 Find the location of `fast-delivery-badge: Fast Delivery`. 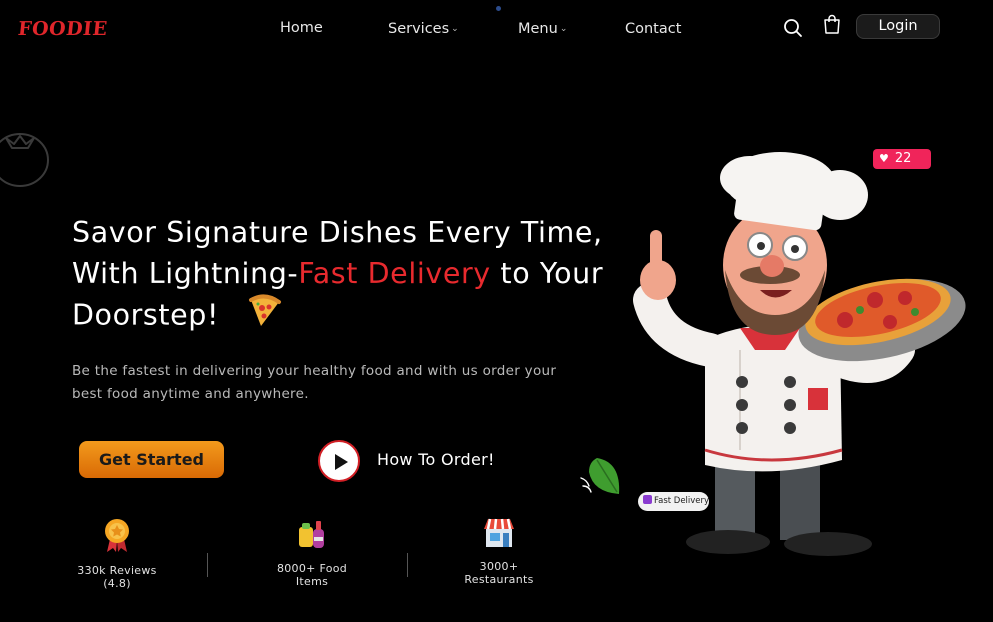

fast-delivery-badge: Fast Delivery is located at coordinates (673, 501).